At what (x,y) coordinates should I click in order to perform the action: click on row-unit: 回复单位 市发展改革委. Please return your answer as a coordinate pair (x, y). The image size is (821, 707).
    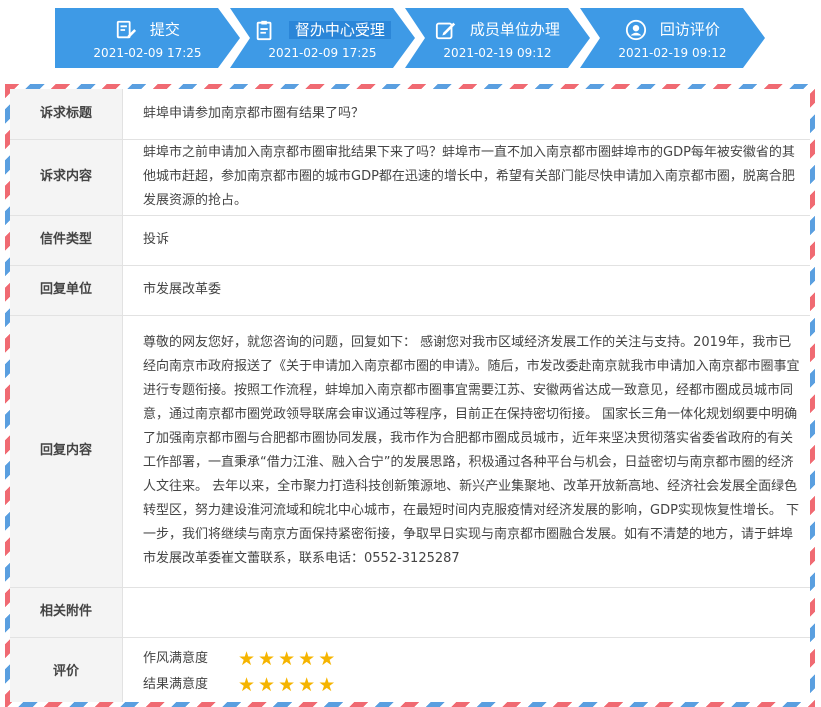
    Looking at the image, I should click on (410, 290).